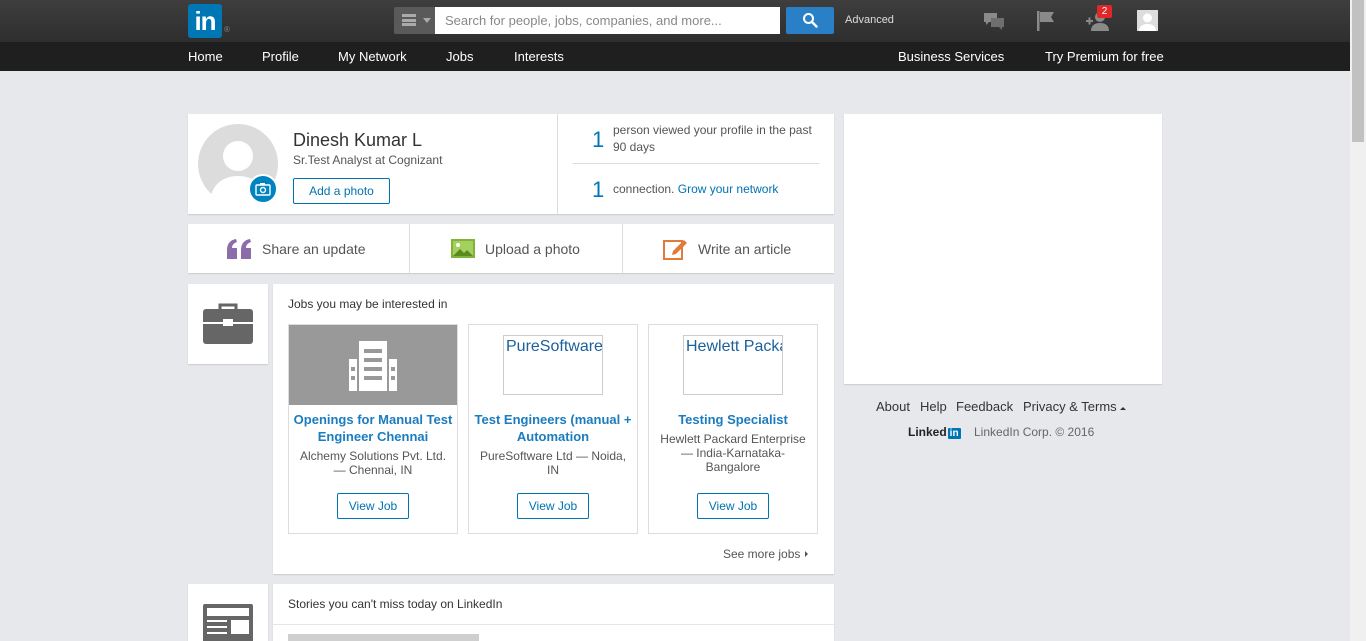  What do you see at coordinates (341, 191) in the screenshot?
I see `add-photo-button: Add a photo` at bounding box center [341, 191].